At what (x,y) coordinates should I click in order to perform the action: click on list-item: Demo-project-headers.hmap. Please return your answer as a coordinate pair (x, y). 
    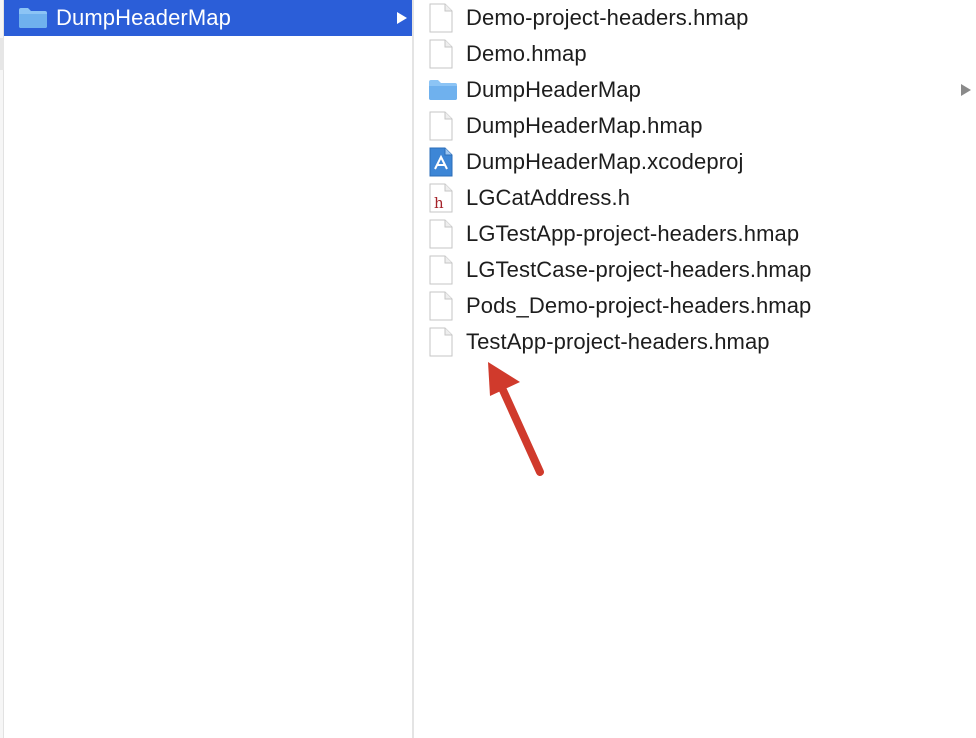
    Looking at the image, I should click on (695, 18).